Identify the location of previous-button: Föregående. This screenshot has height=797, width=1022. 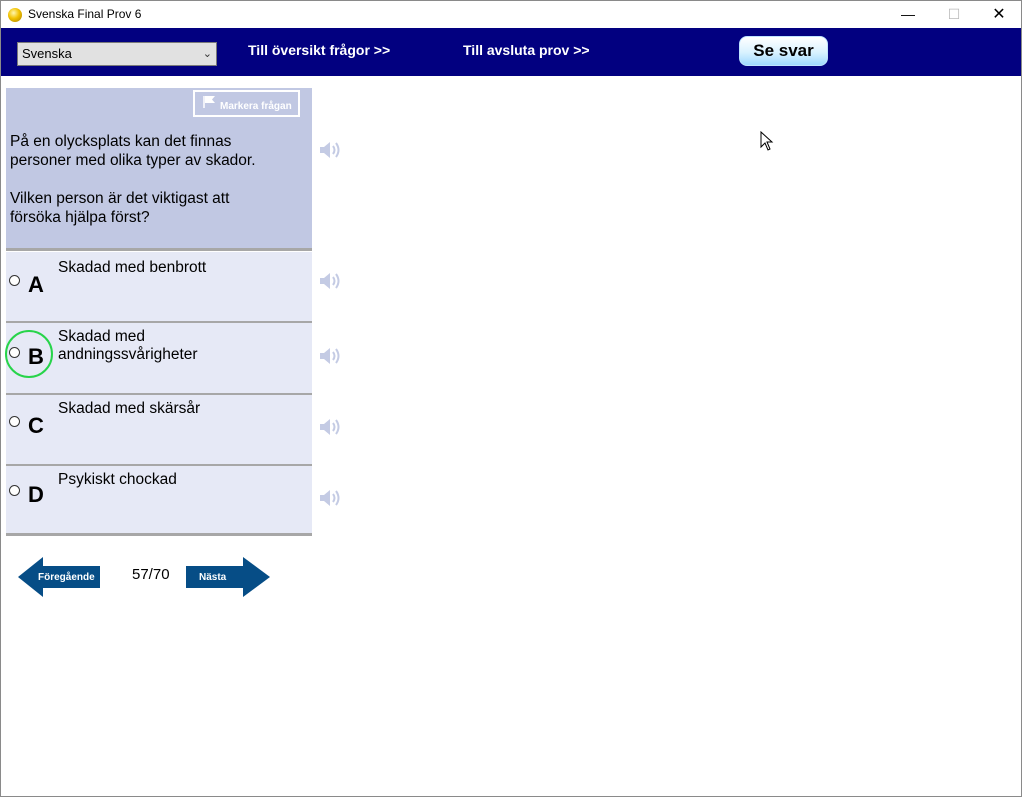
(60, 577).